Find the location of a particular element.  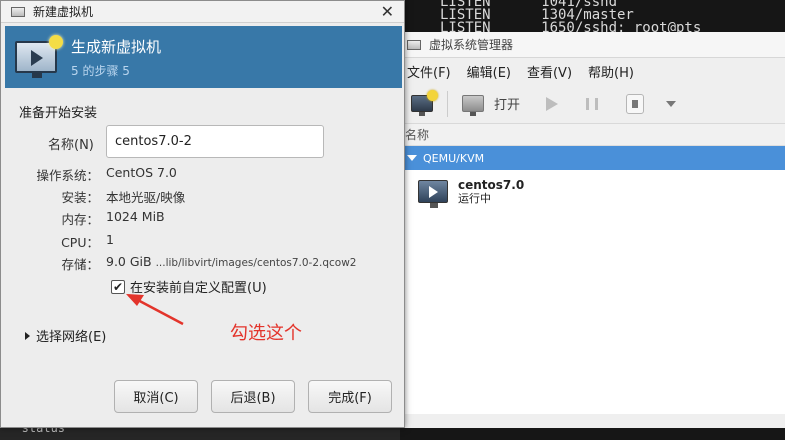

chevron-down-icon is located at coordinates (671, 103).